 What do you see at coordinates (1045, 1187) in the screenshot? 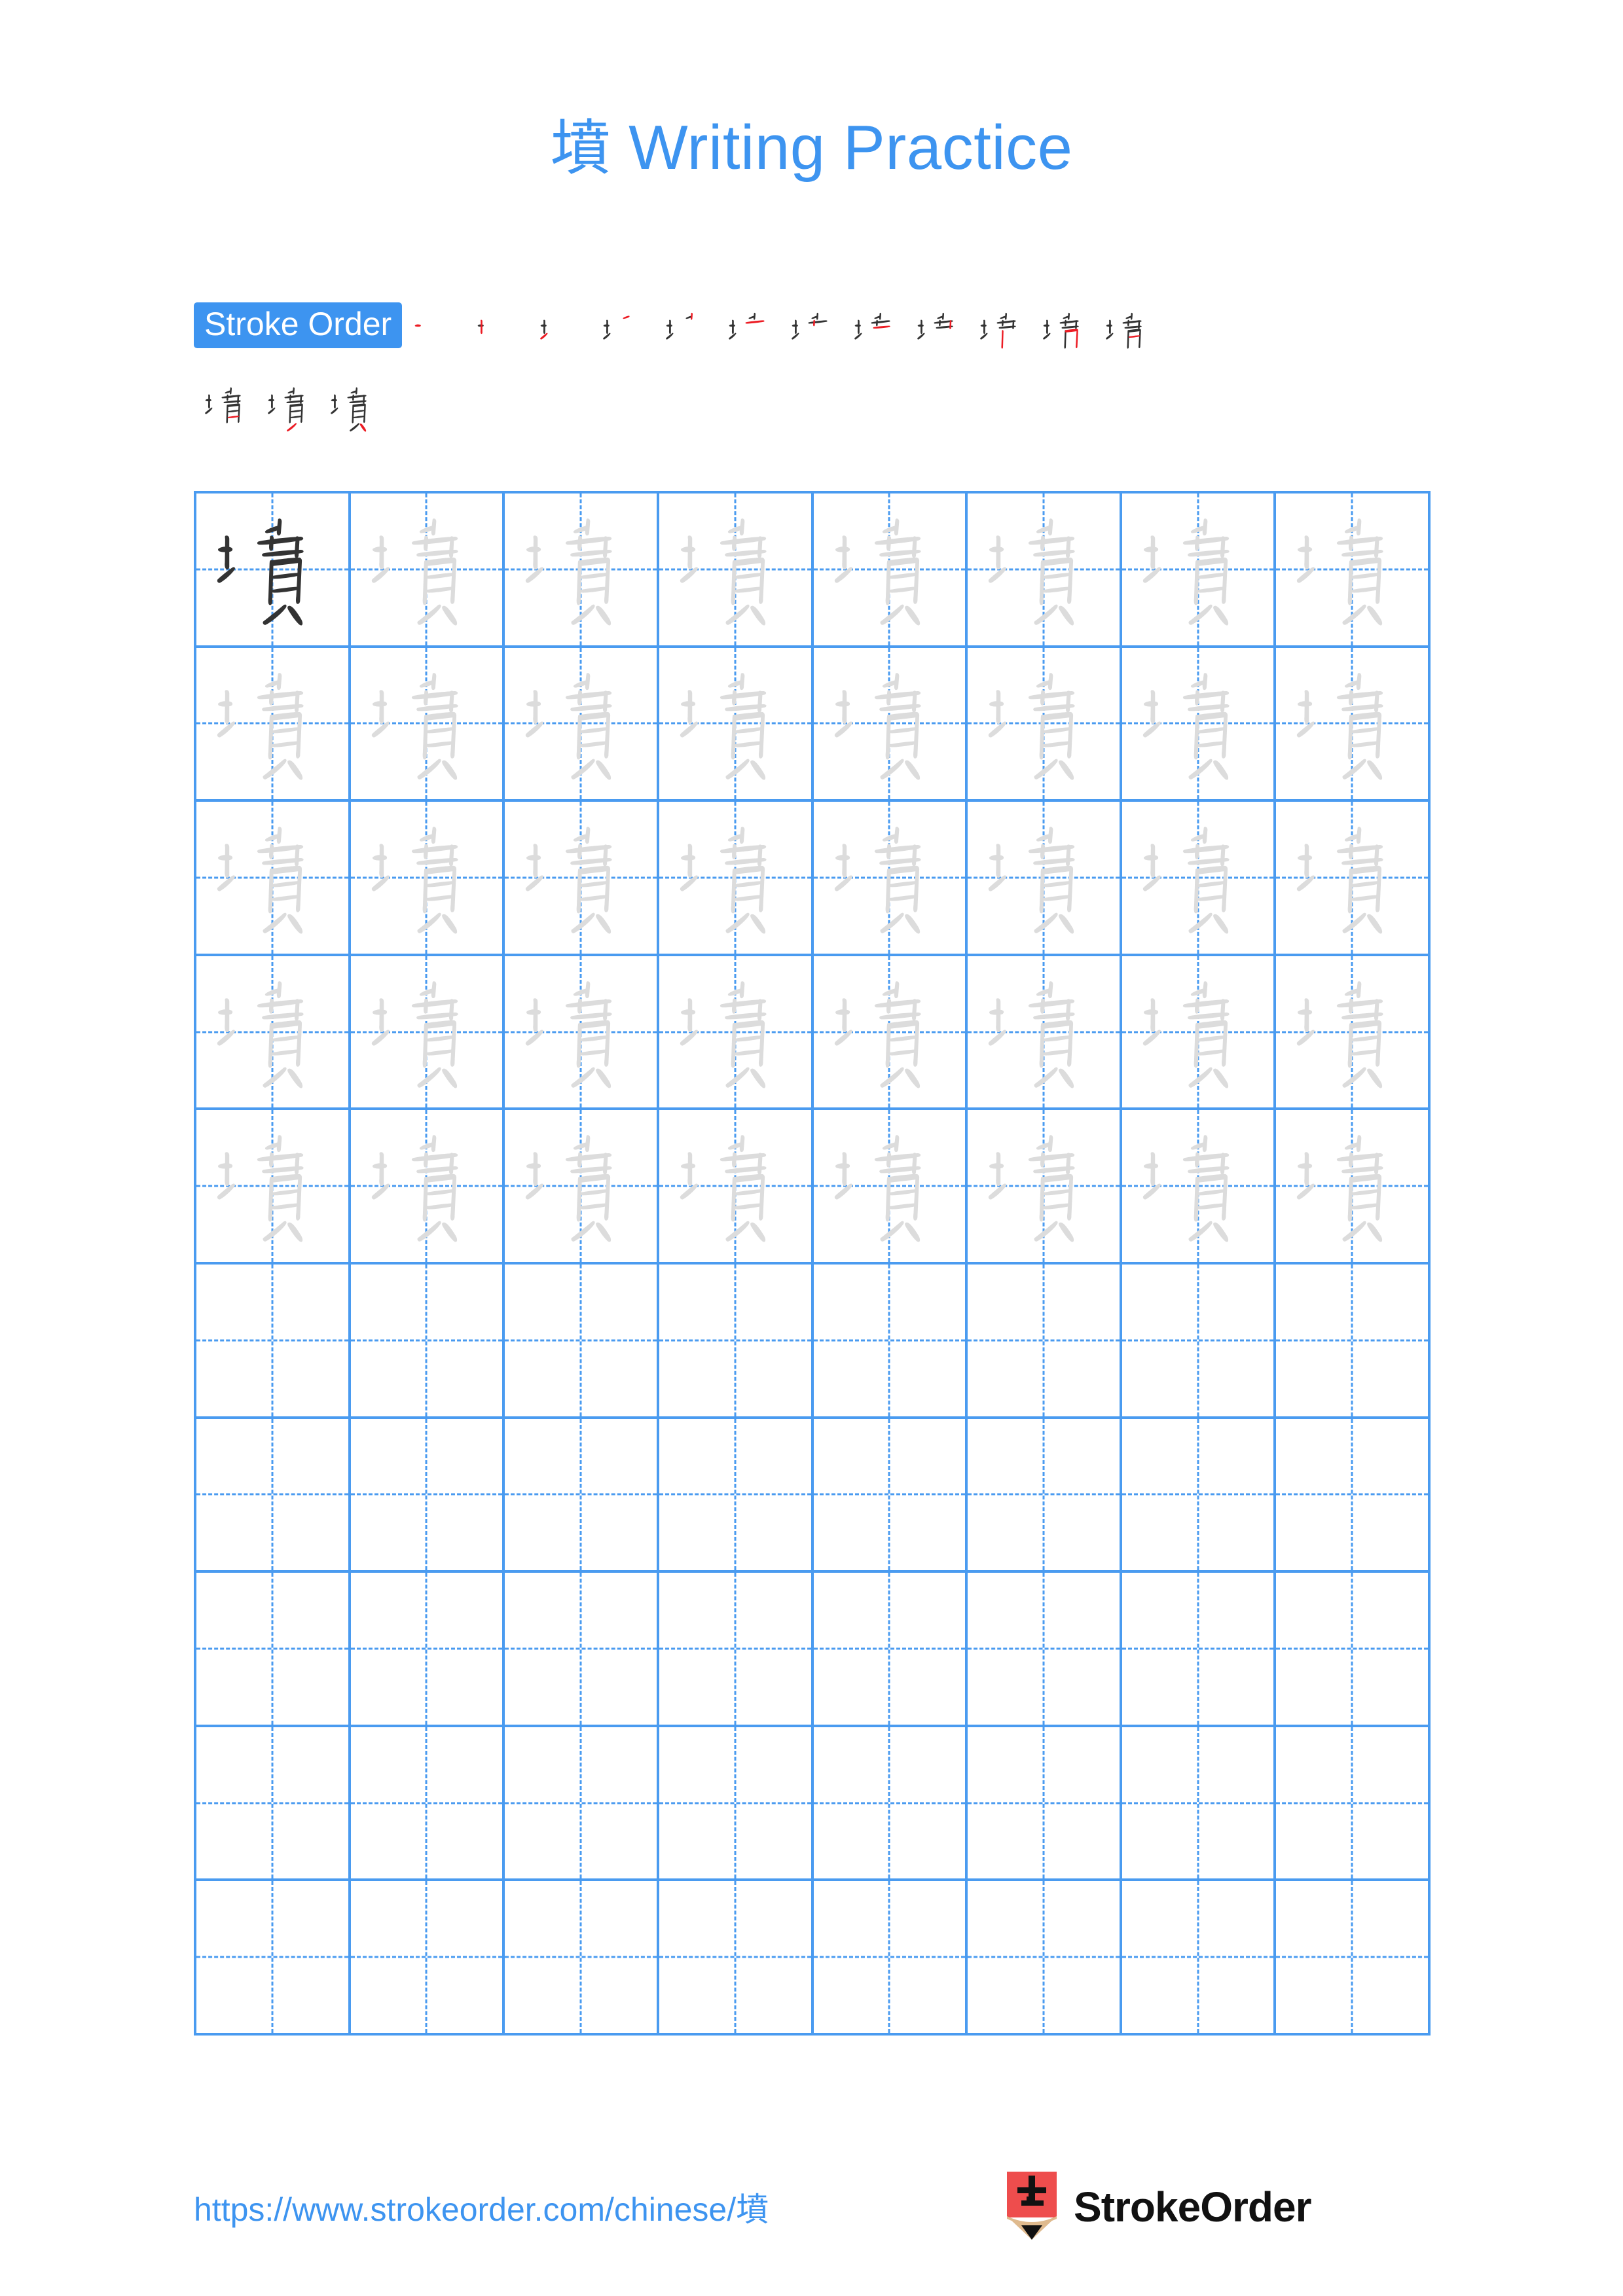
I see `practice-cell-r5-c6` at bounding box center [1045, 1187].